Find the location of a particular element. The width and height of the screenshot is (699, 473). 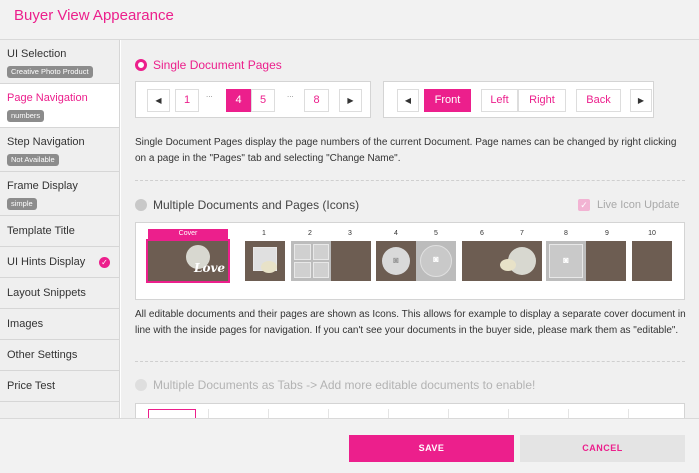

sidebar-item-ui-selection: UI Selection Creative Photo Product is located at coordinates (59, 62).